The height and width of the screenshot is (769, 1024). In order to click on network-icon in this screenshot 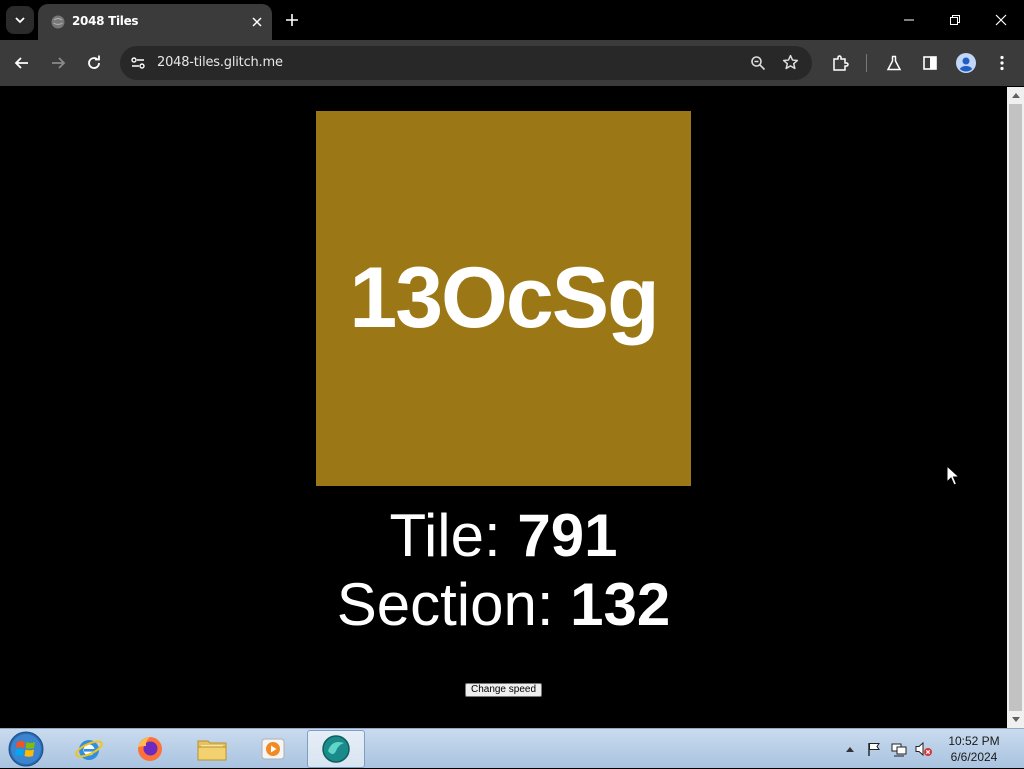, I will do `click(899, 750)`.